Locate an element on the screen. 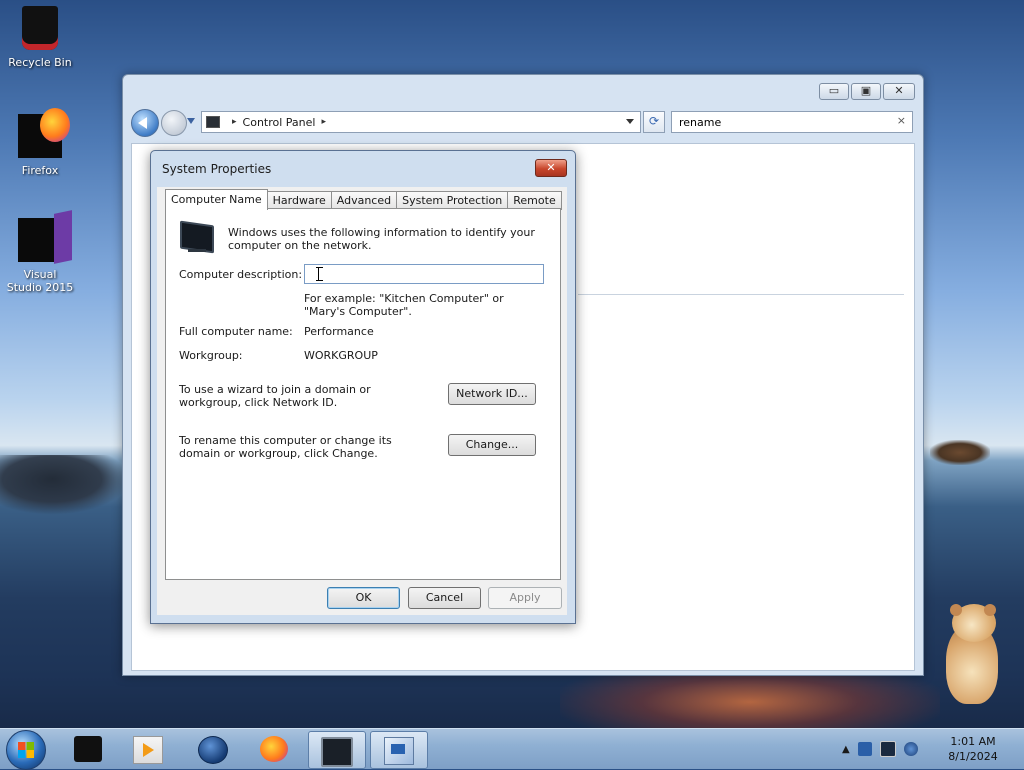 This screenshot has width=1024, height=770. desktop-icon-label: Visual Studio 2015 is located at coordinates (40, 281).